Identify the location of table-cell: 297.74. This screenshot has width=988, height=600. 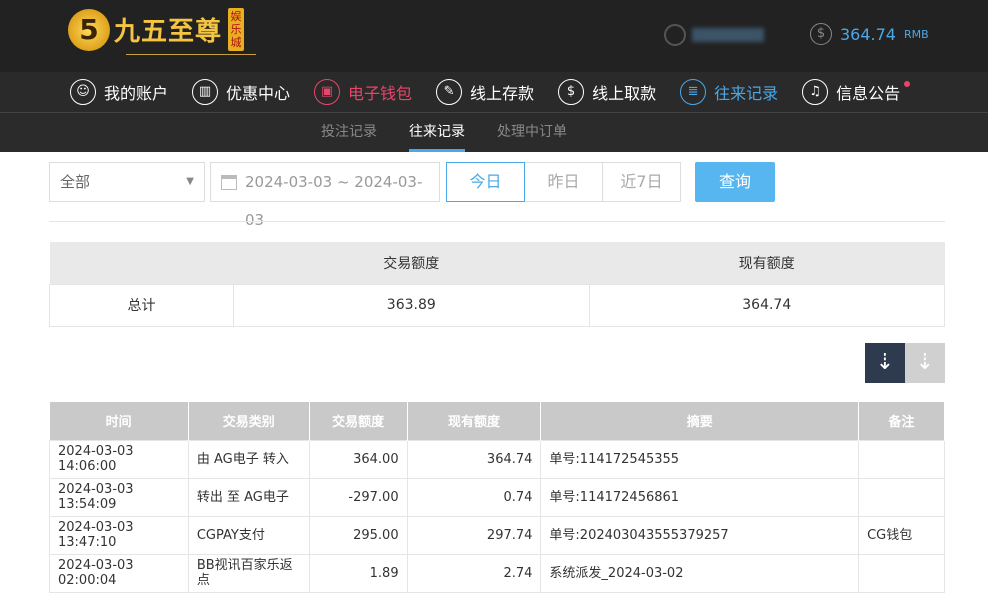
(474, 535).